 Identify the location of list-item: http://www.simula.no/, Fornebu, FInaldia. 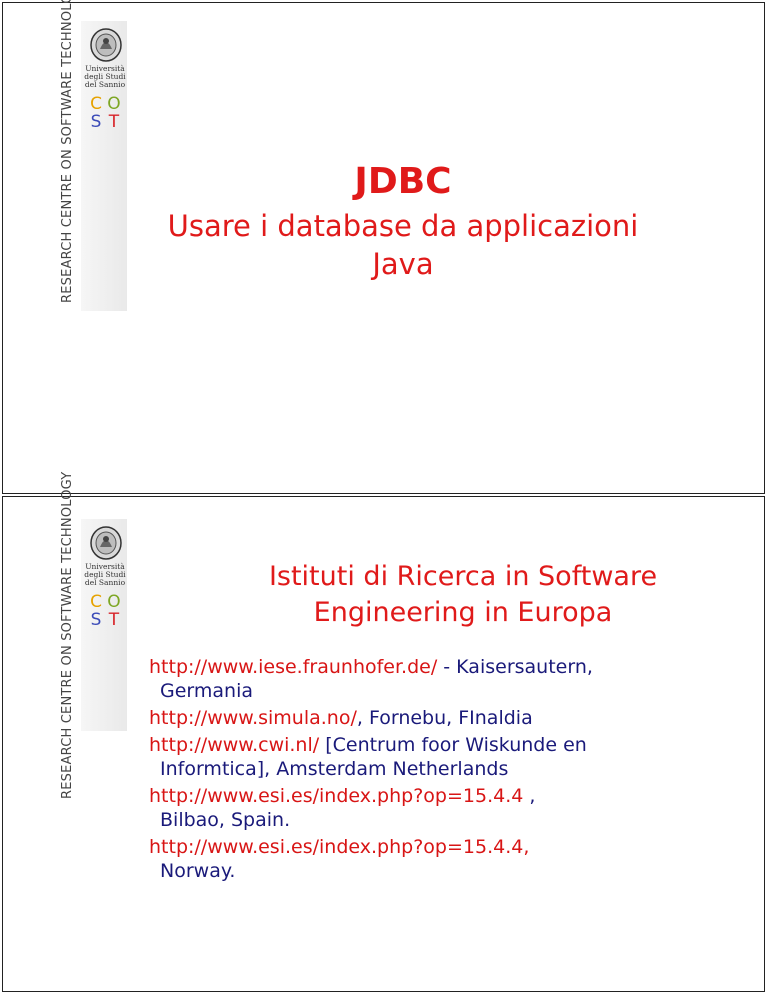
(341, 718).